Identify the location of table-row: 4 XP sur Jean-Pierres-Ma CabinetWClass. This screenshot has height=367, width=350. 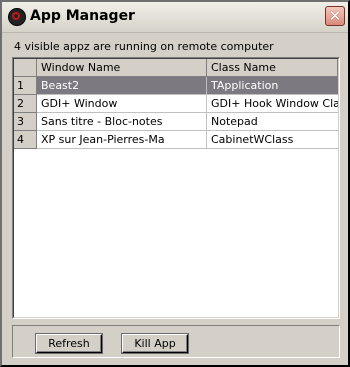
(176, 140).